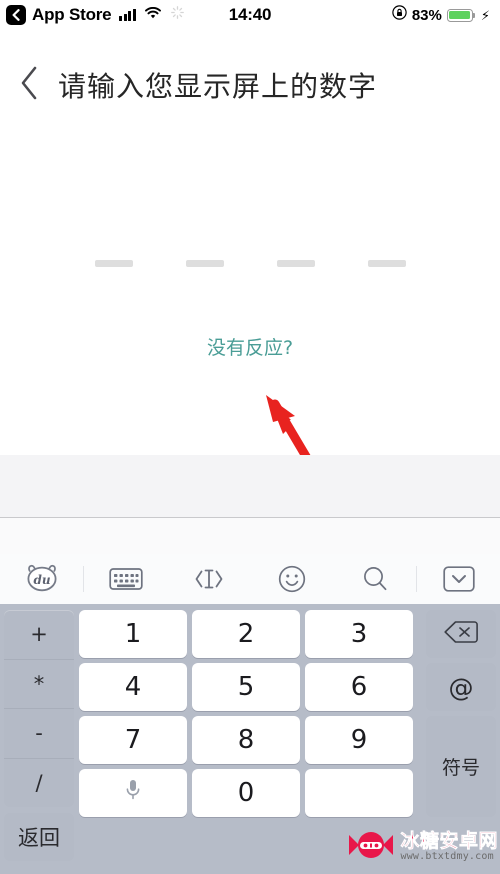 The height and width of the screenshot is (874, 500). What do you see at coordinates (374, 579) in the screenshot?
I see `search-icon` at bounding box center [374, 579].